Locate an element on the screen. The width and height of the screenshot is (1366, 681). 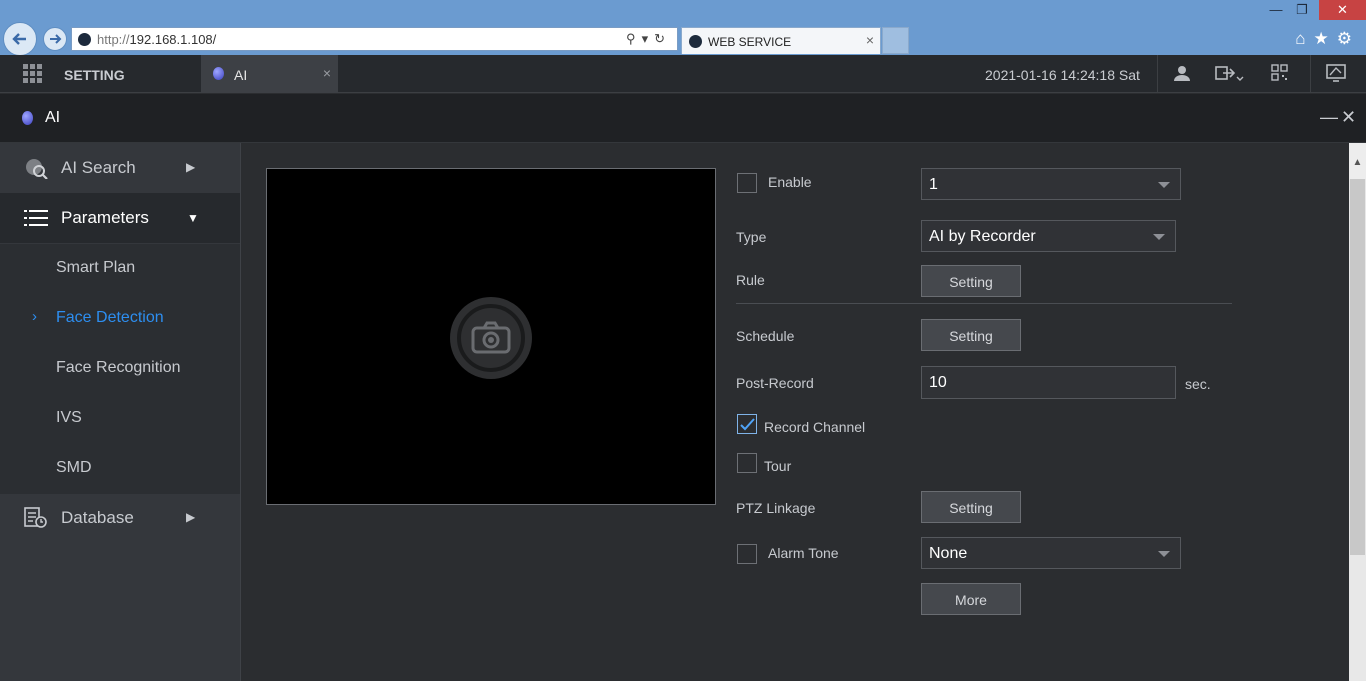
post-record-input: 10 is located at coordinates (1048, 382).